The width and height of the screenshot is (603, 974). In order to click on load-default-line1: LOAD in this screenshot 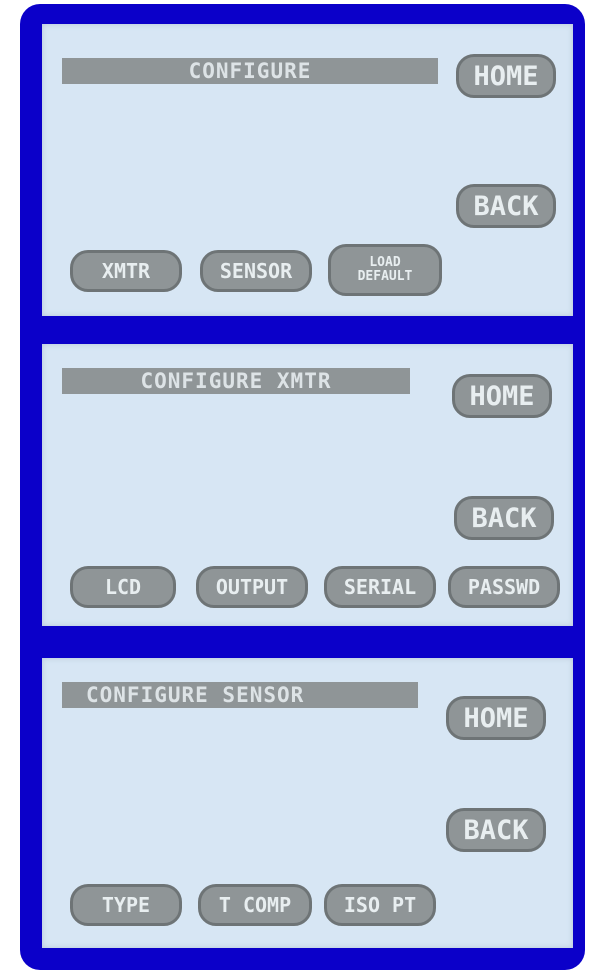, I will do `click(385, 262)`.